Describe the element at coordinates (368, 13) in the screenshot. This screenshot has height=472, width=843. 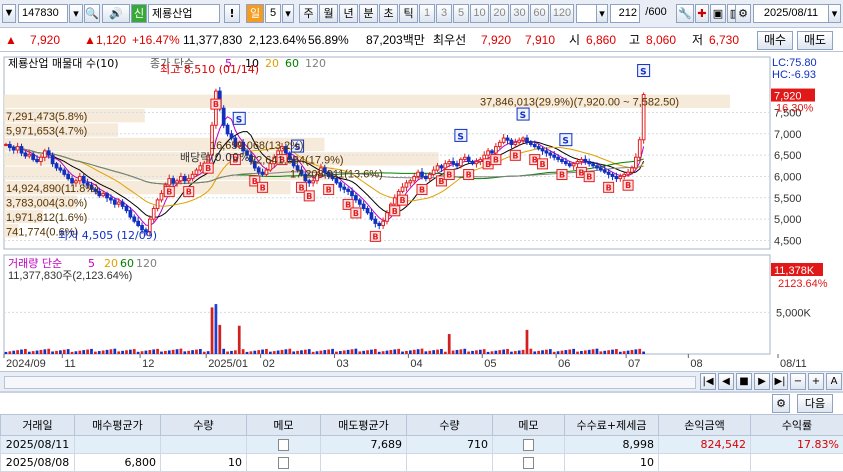
I see `tab-3: 분` at that location.